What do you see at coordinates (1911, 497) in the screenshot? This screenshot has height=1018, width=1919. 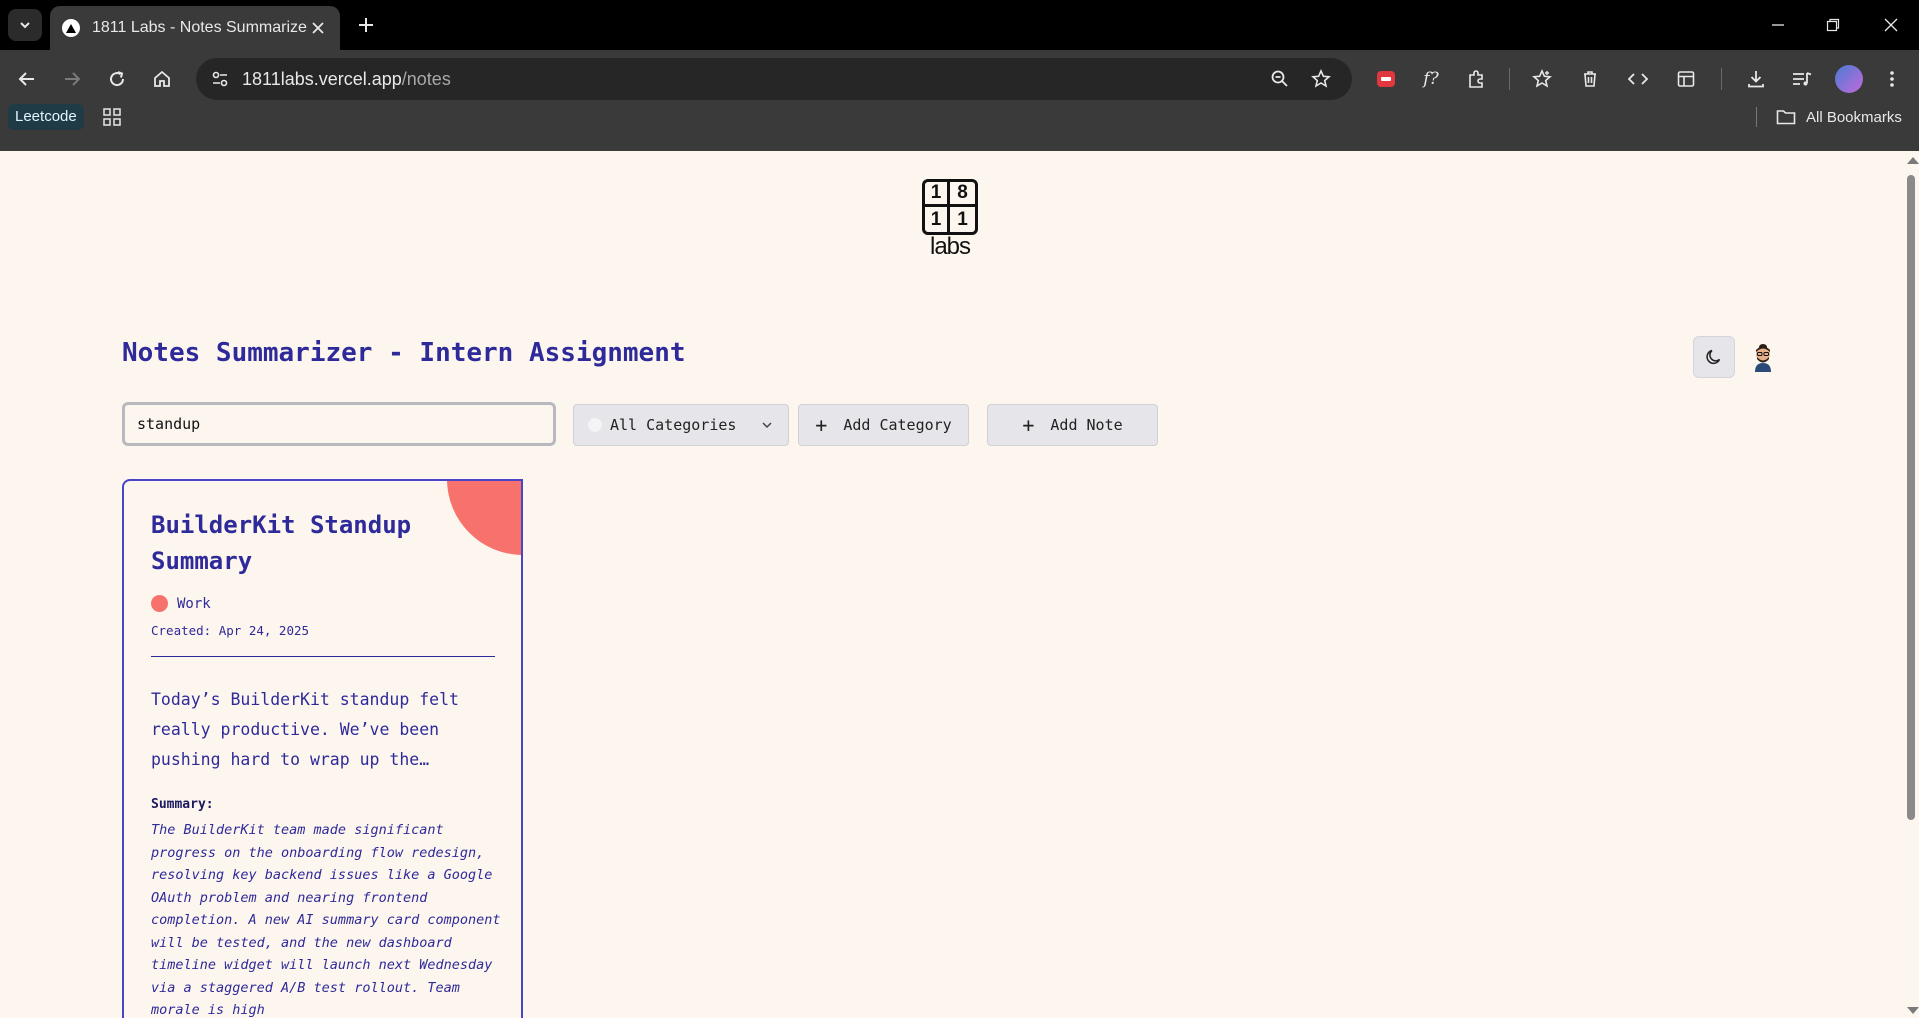 I see `scroll-thumb` at bounding box center [1911, 497].